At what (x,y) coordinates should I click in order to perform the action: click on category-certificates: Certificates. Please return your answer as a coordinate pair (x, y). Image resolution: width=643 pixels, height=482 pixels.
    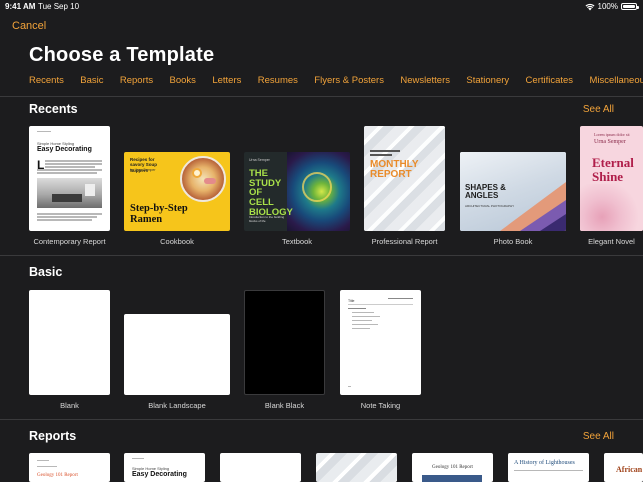
    Looking at the image, I should click on (550, 80).